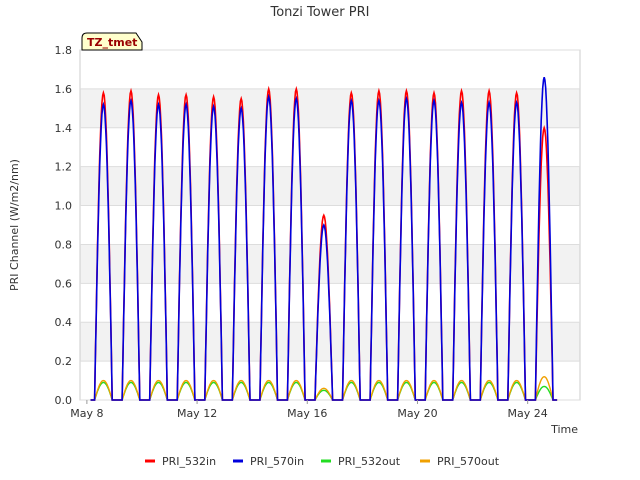  Describe the element at coordinates (64, 244) in the screenshot. I see `y-tick-label: 0.8` at that location.